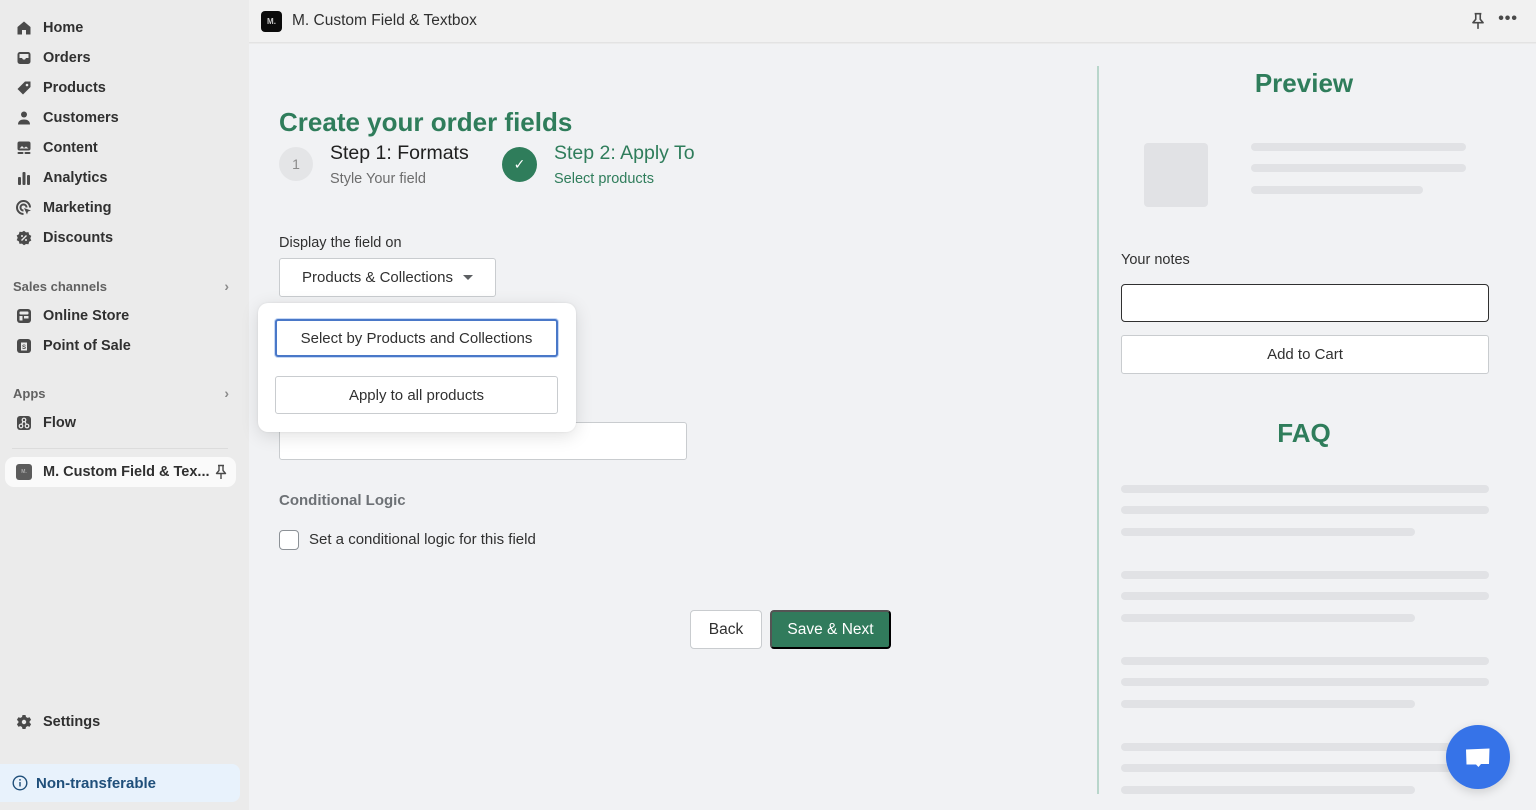 The height and width of the screenshot is (810, 1536). What do you see at coordinates (24, 208) in the screenshot?
I see `target-icon` at bounding box center [24, 208].